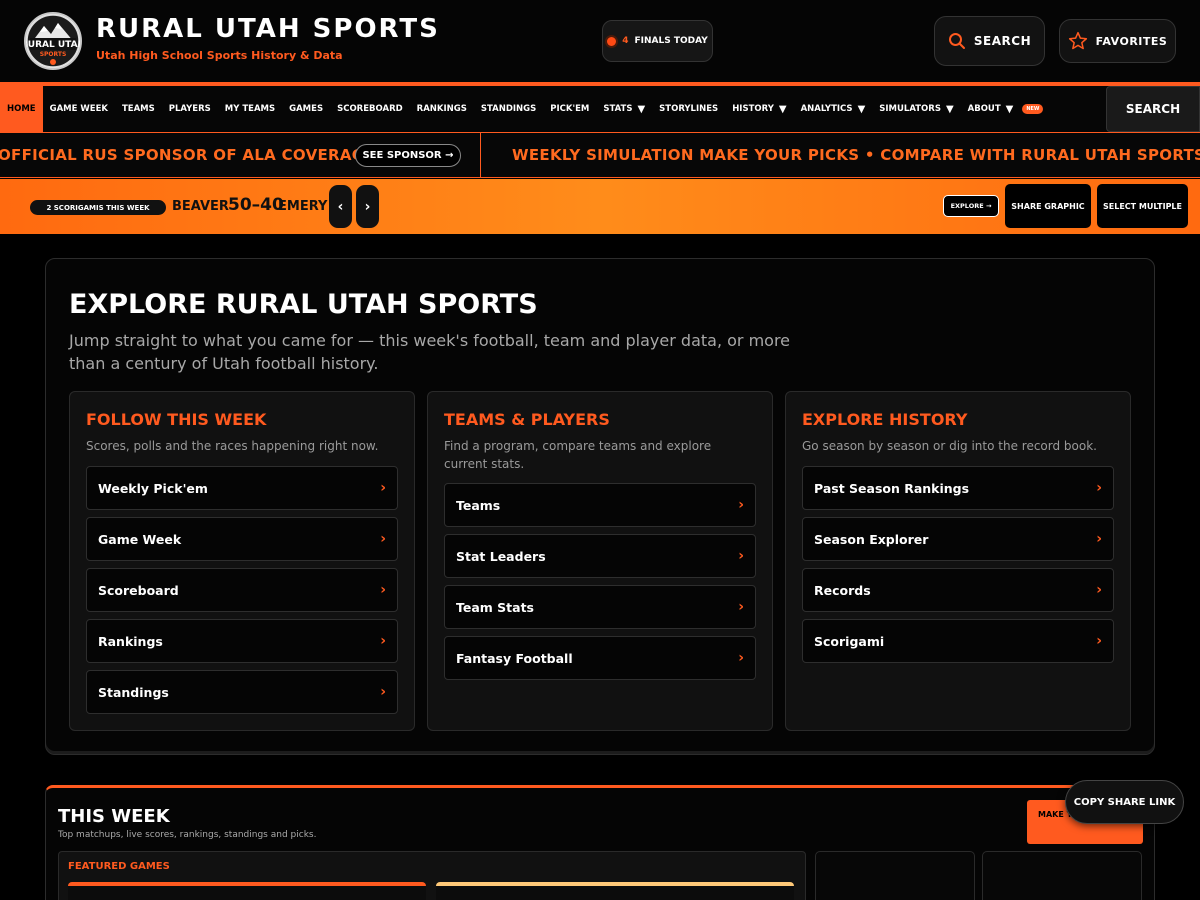 This screenshot has height=900, width=1200. I want to click on site-logo: RURAL UTAH SPORTS, so click(53, 41).